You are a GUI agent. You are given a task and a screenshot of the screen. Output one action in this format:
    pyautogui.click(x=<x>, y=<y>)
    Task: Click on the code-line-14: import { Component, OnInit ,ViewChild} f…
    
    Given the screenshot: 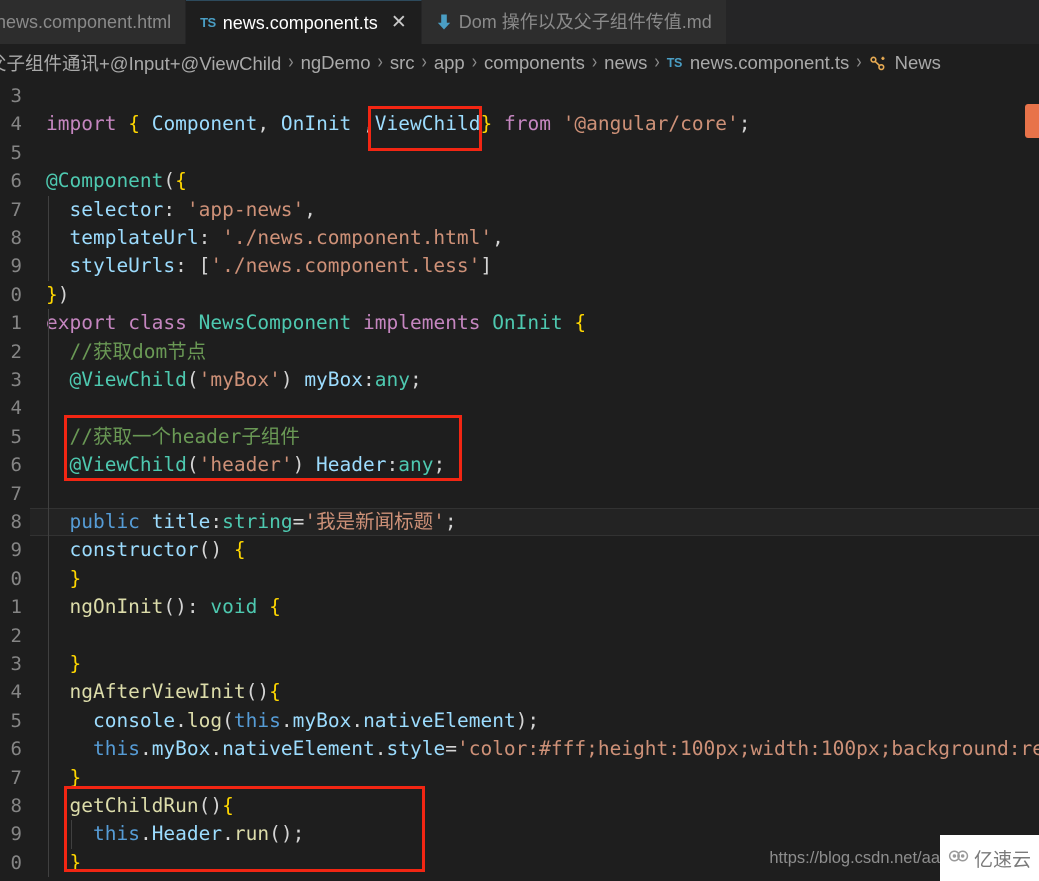 What is the action you would take?
    pyautogui.click(x=398, y=124)
    